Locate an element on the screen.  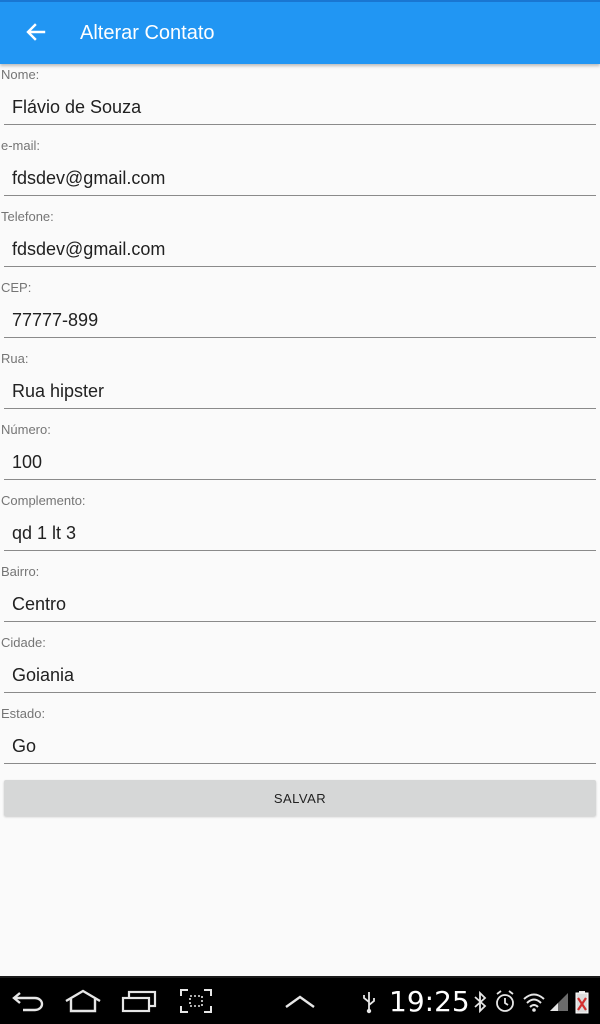
field-label-nome: Nome: is located at coordinates (20, 74).